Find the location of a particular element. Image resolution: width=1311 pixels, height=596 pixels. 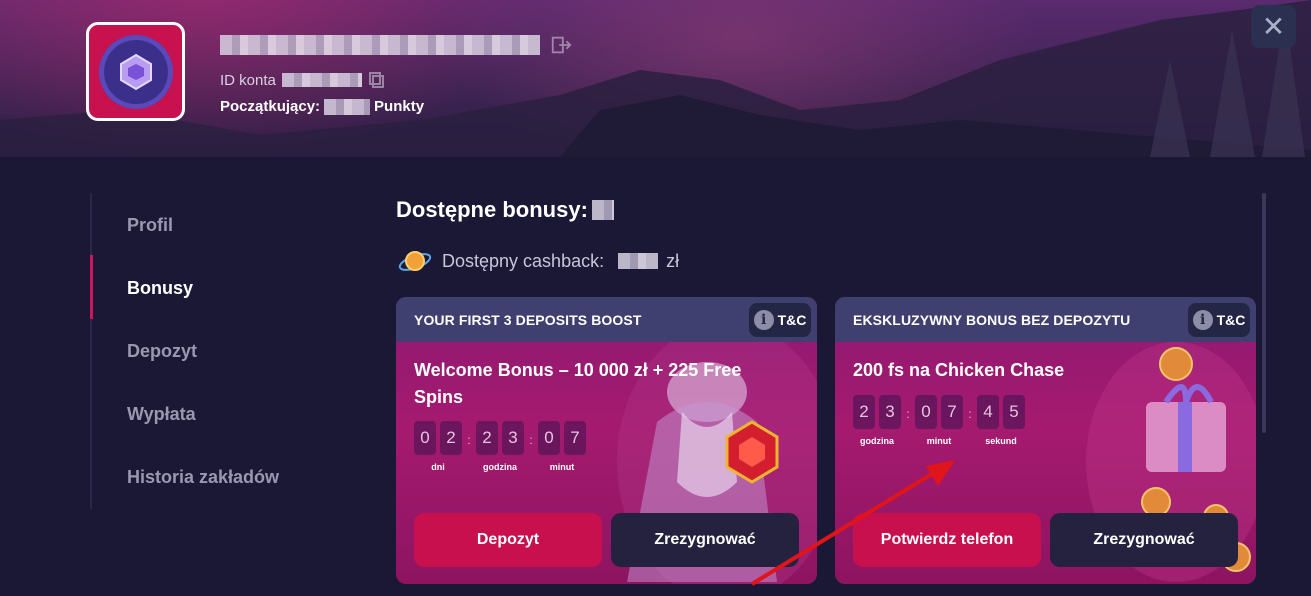

points-redacted is located at coordinates (347, 106).